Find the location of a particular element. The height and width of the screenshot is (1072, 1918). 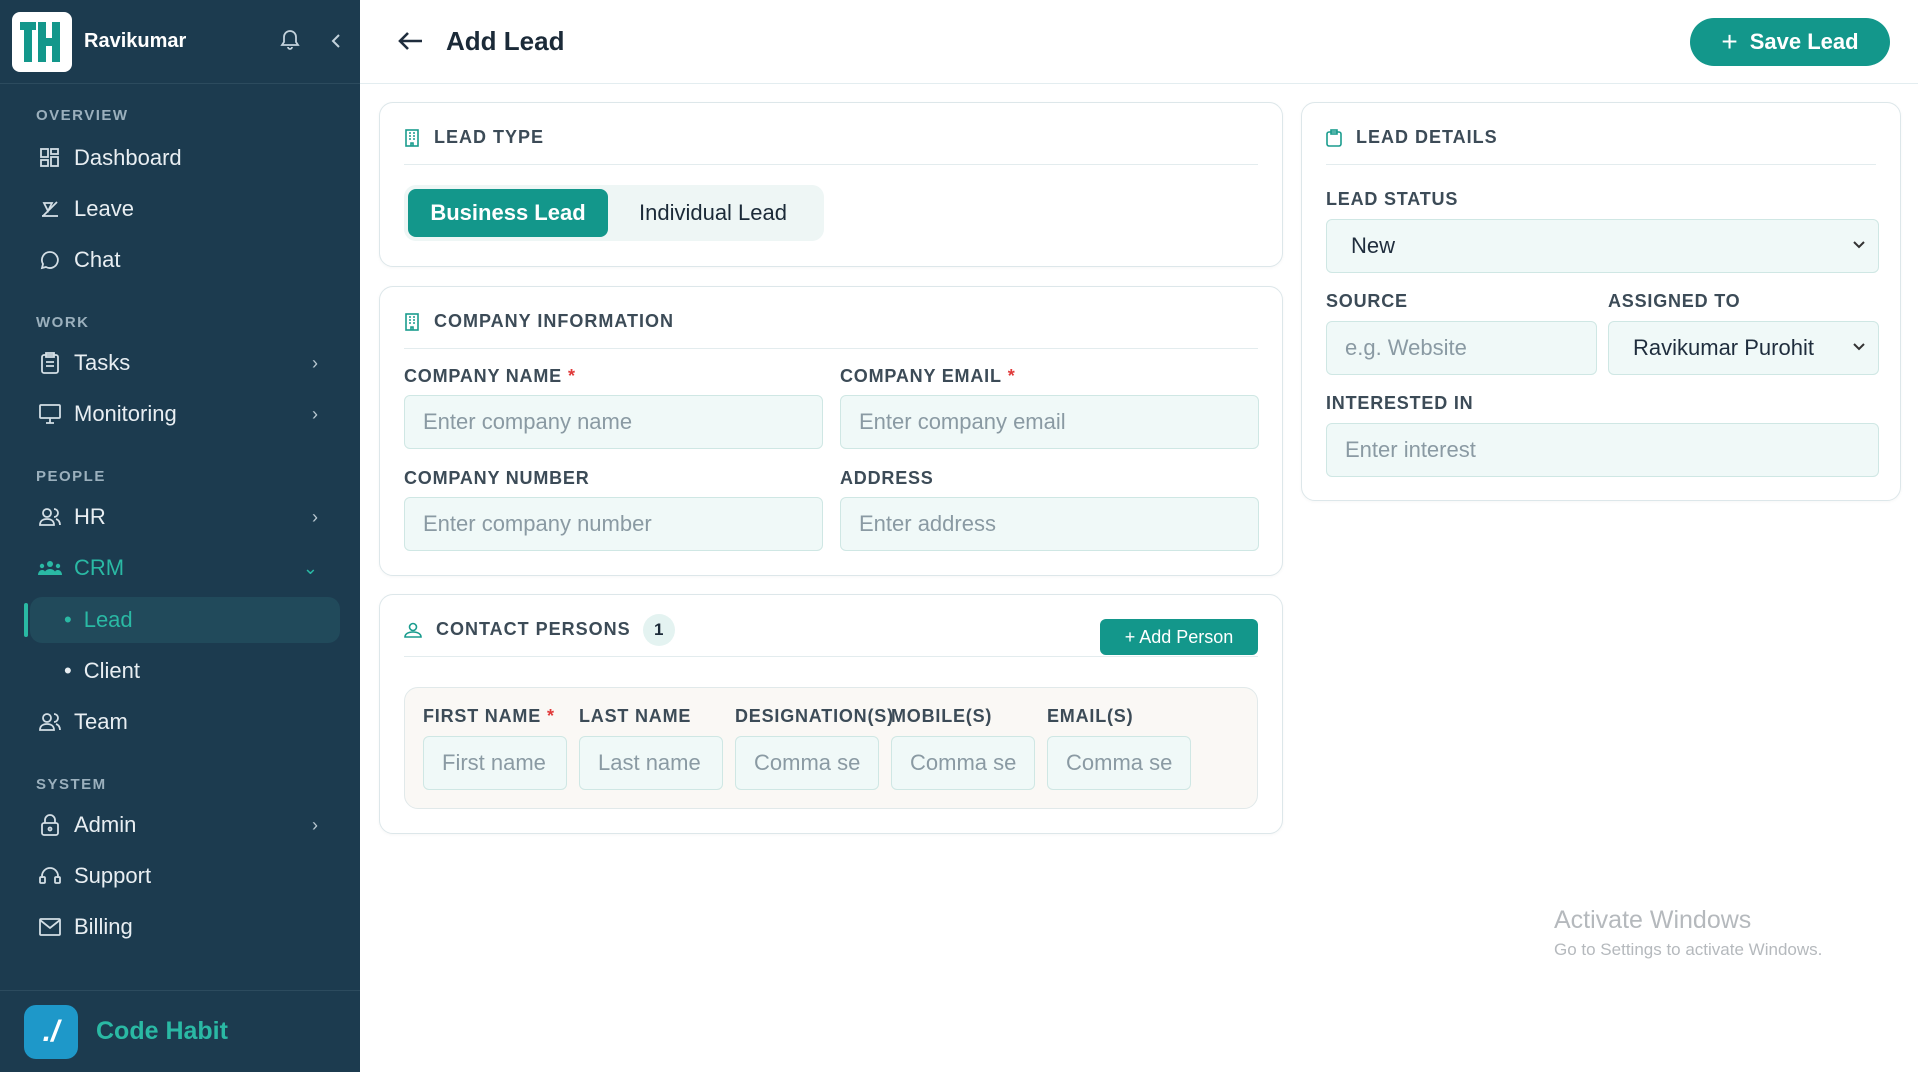

sidebar-item-chat: Chat is located at coordinates (182, 260).